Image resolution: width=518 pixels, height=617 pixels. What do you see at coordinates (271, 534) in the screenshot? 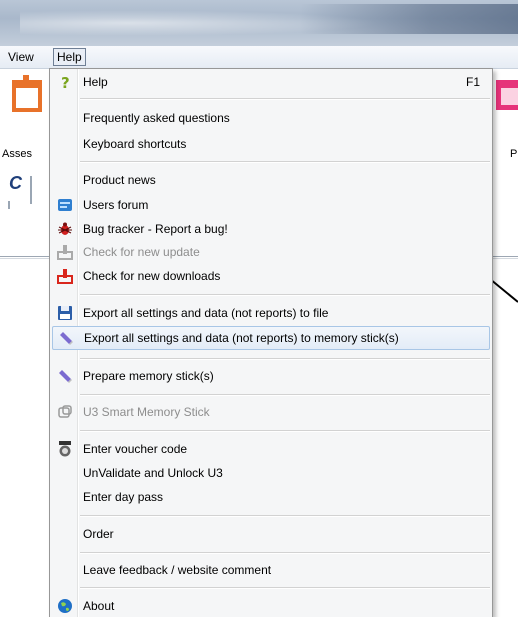
I see `menu-item-order: Order` at bounding box center [271, 534].